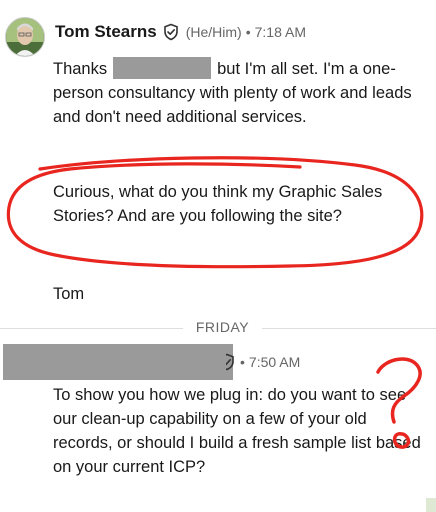 The height and width of the screenshot is (512, 436). I want to click on timestamp: 7:18 AM, so click(280, 32).